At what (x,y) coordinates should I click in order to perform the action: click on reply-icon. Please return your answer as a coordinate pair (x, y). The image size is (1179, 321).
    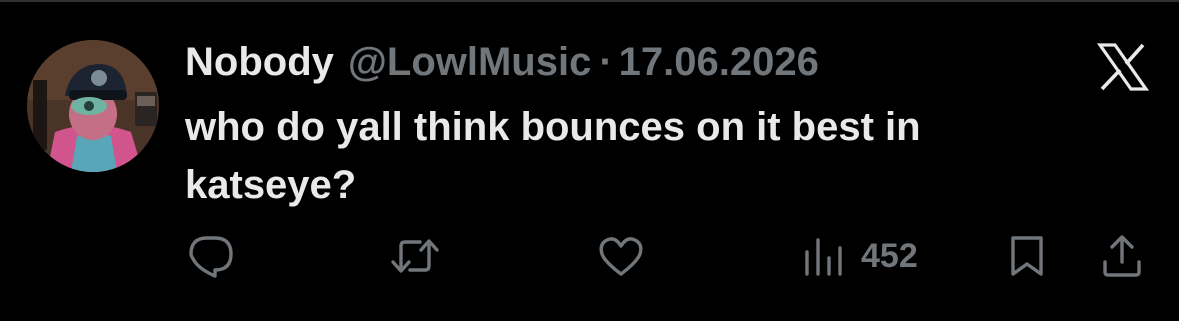
    Looking at the image, I should click on (211, 257).